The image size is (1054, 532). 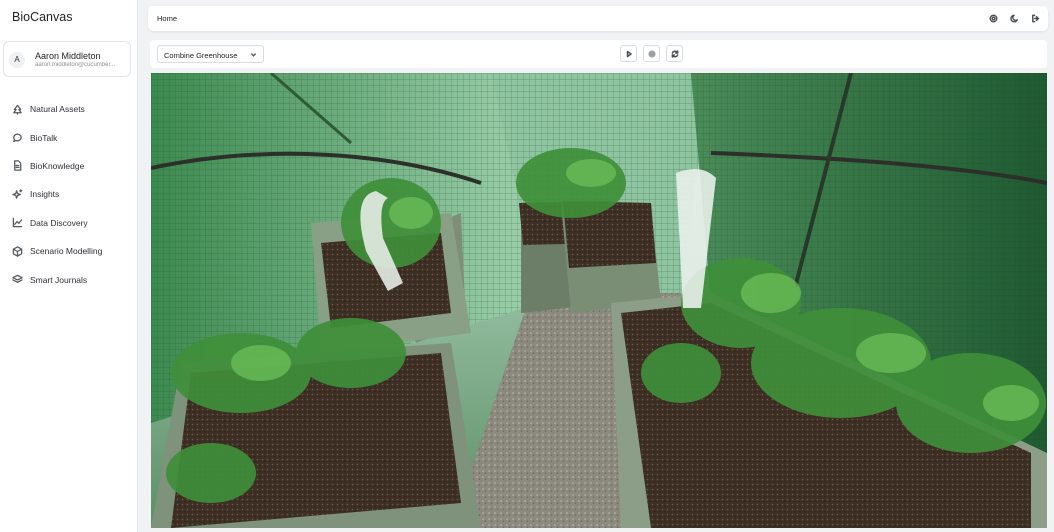 I want to click on sidebar-item-smart-journals: Smart Journals, so click(x=69, y=279).